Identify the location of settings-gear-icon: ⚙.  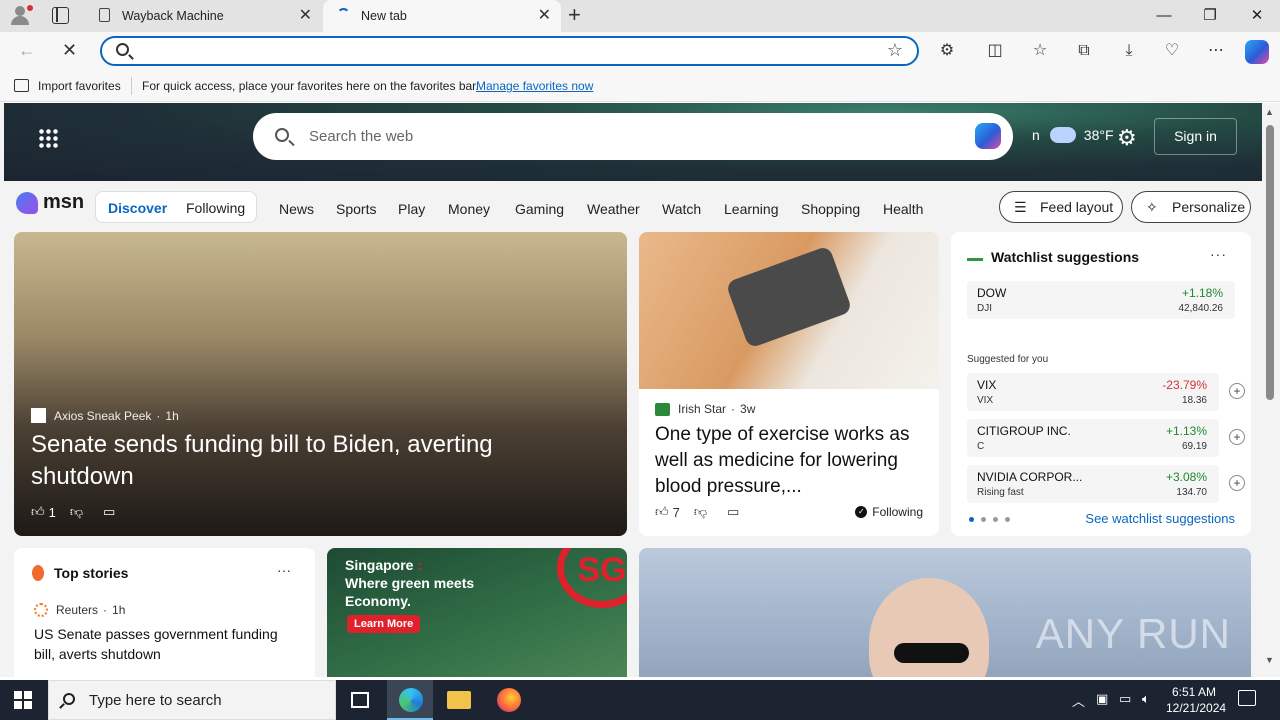
(1127, 138).